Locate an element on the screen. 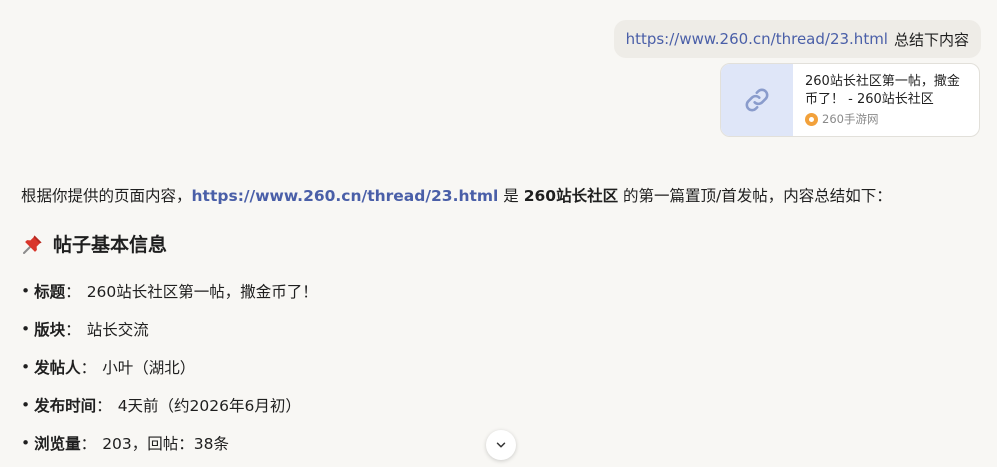 The width and height of the screenshot is (997, 467). intro-link: https://www.260.cn/thread/23.html is located at coordinates (345, 196).